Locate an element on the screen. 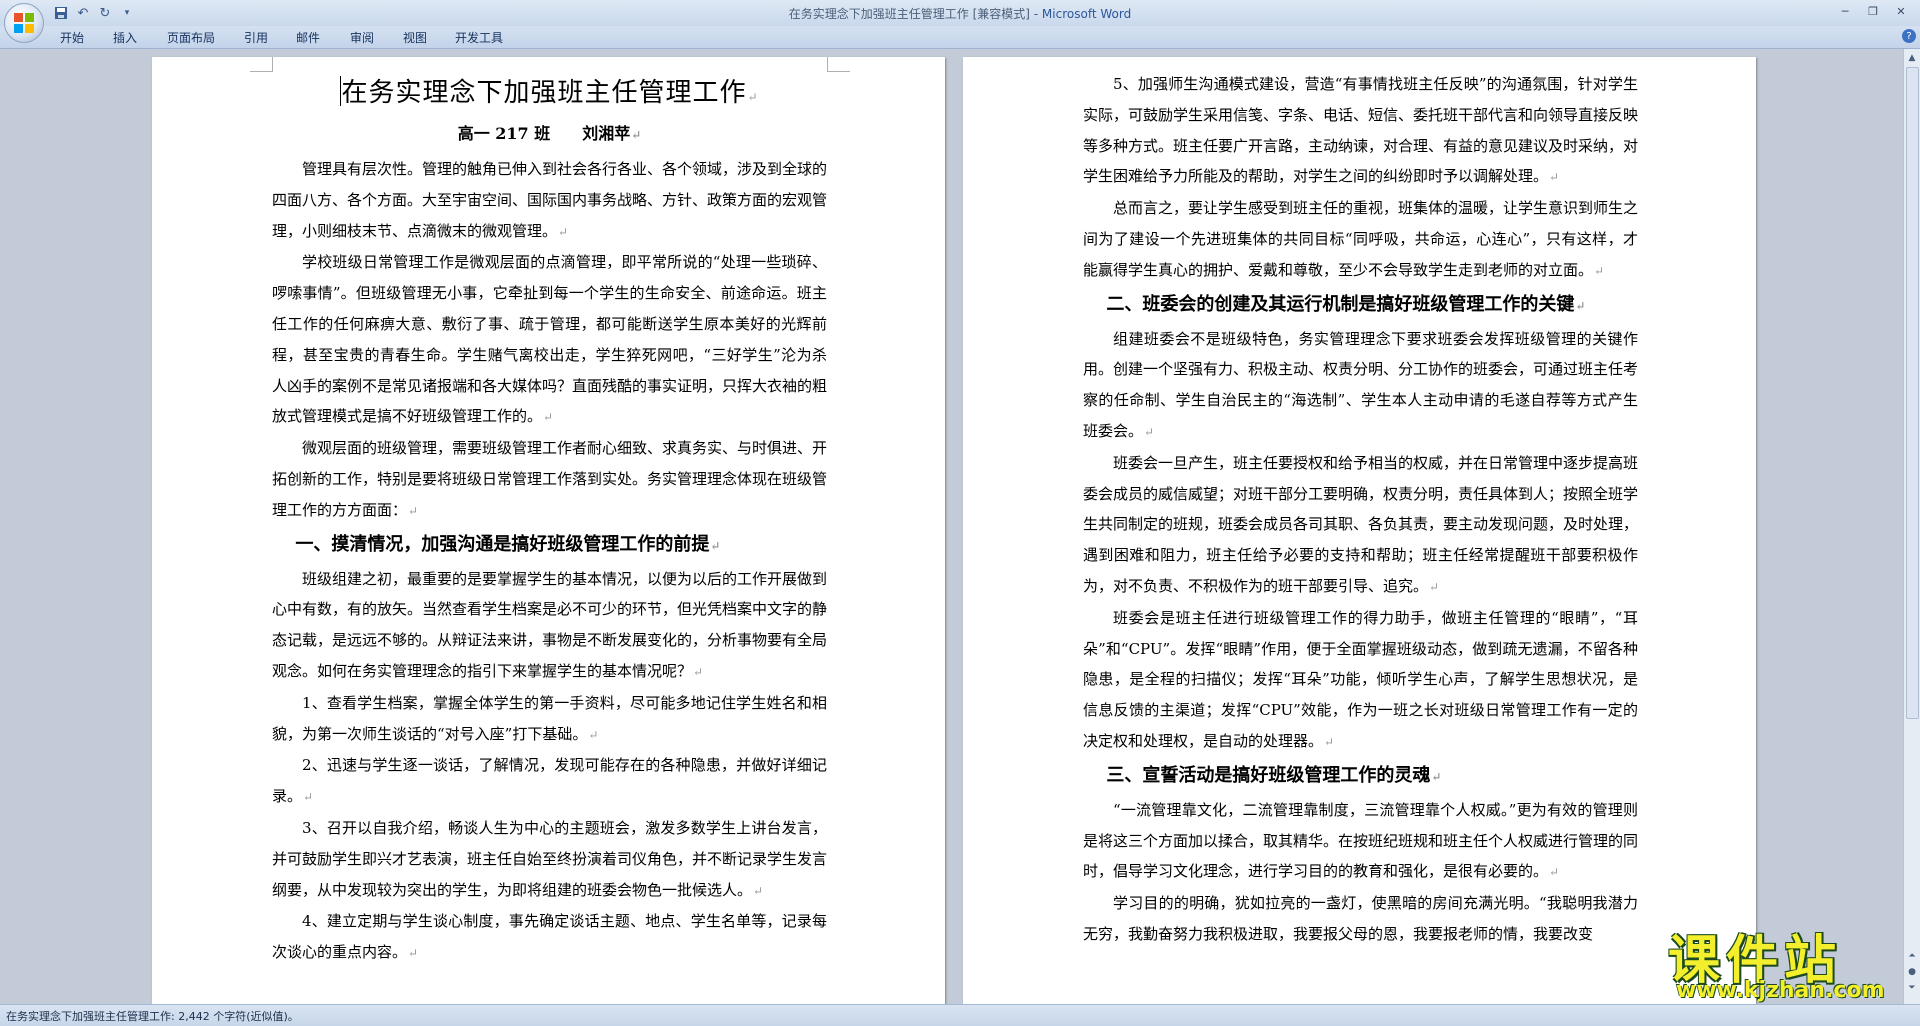  scrollbar-thumb is located at coordinates (1912, 393).